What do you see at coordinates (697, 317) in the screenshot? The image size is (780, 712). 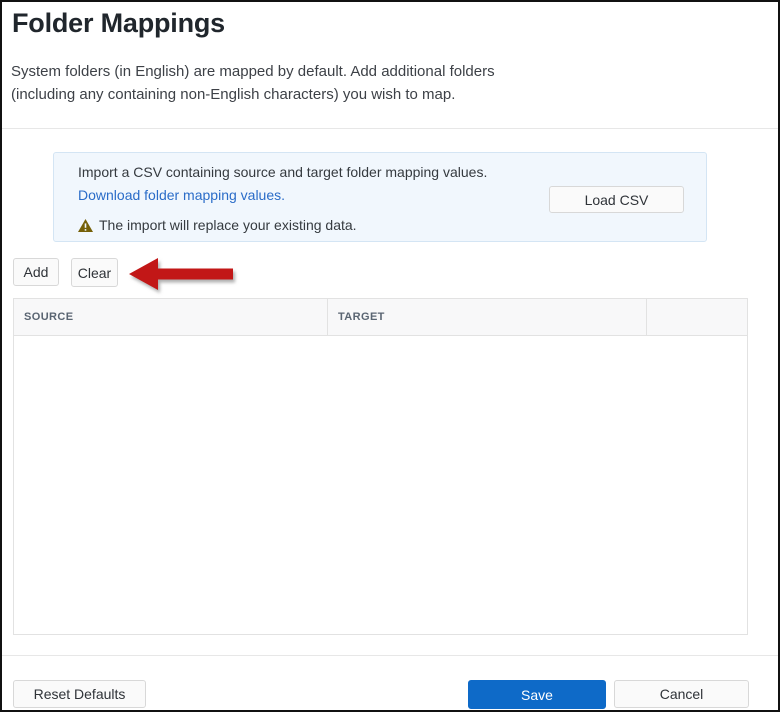 I see `column-header-actions` at bounding box center [697, 317].